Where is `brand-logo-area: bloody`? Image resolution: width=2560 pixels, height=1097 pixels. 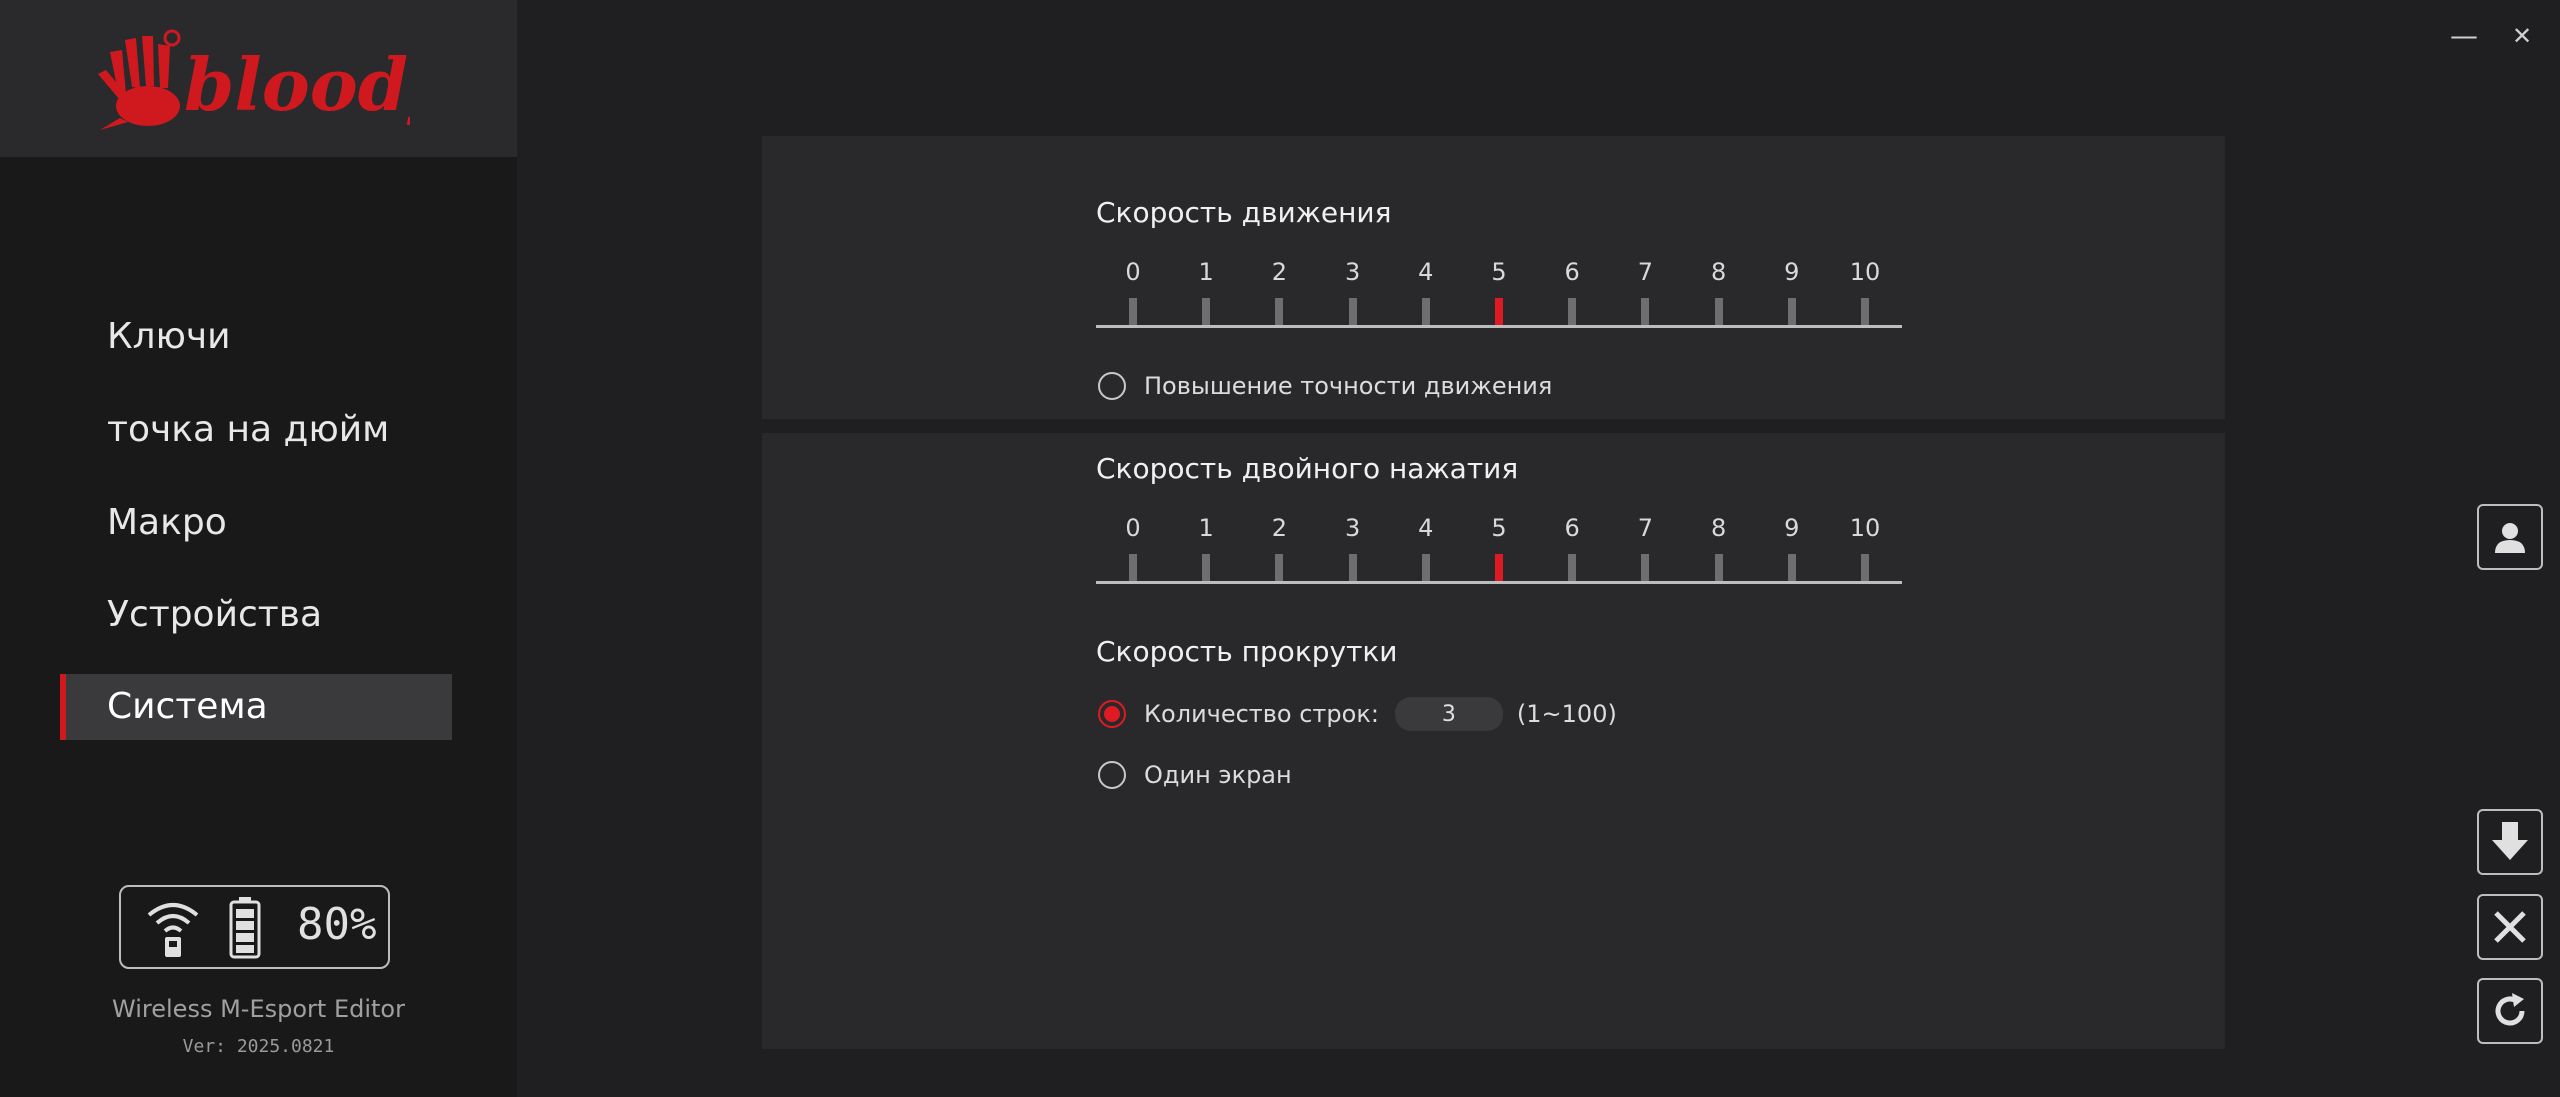 brand-logo-area: bloody is located at coordinates (258, 78).